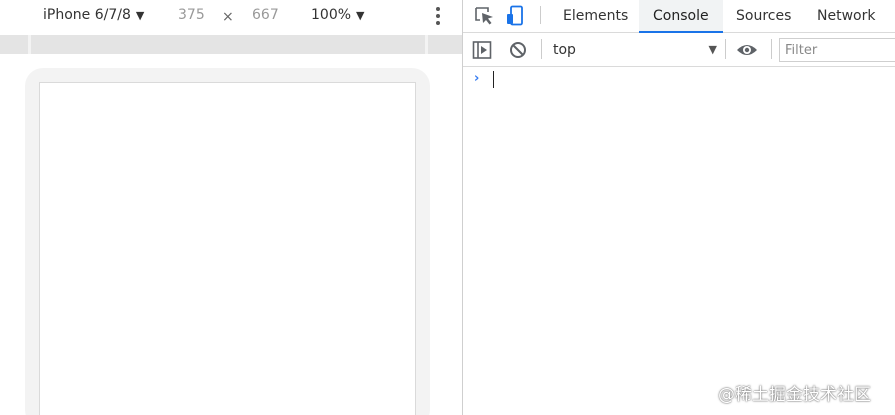  I want to click on context-select: top ▼, so click(632, 50).